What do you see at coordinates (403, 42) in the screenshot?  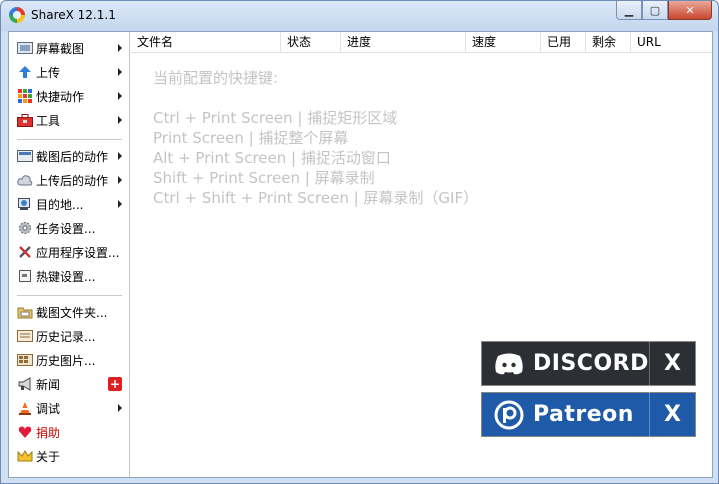 I see `column-header-progress: 进度` at bounding box center [403, 42].